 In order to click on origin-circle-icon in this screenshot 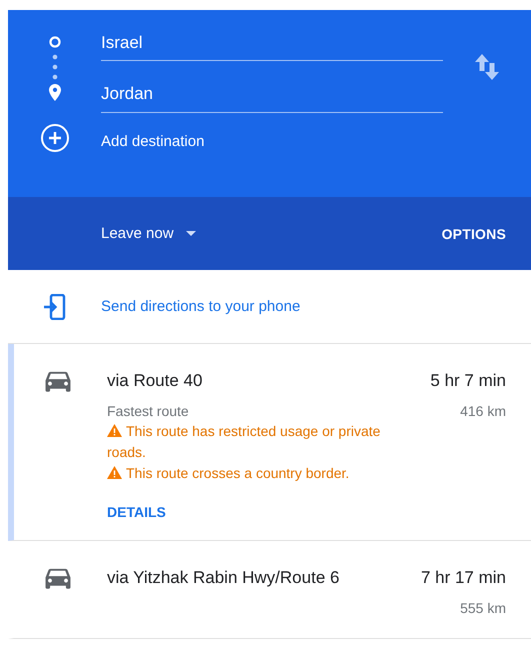, I will do `click(54, 42)`.